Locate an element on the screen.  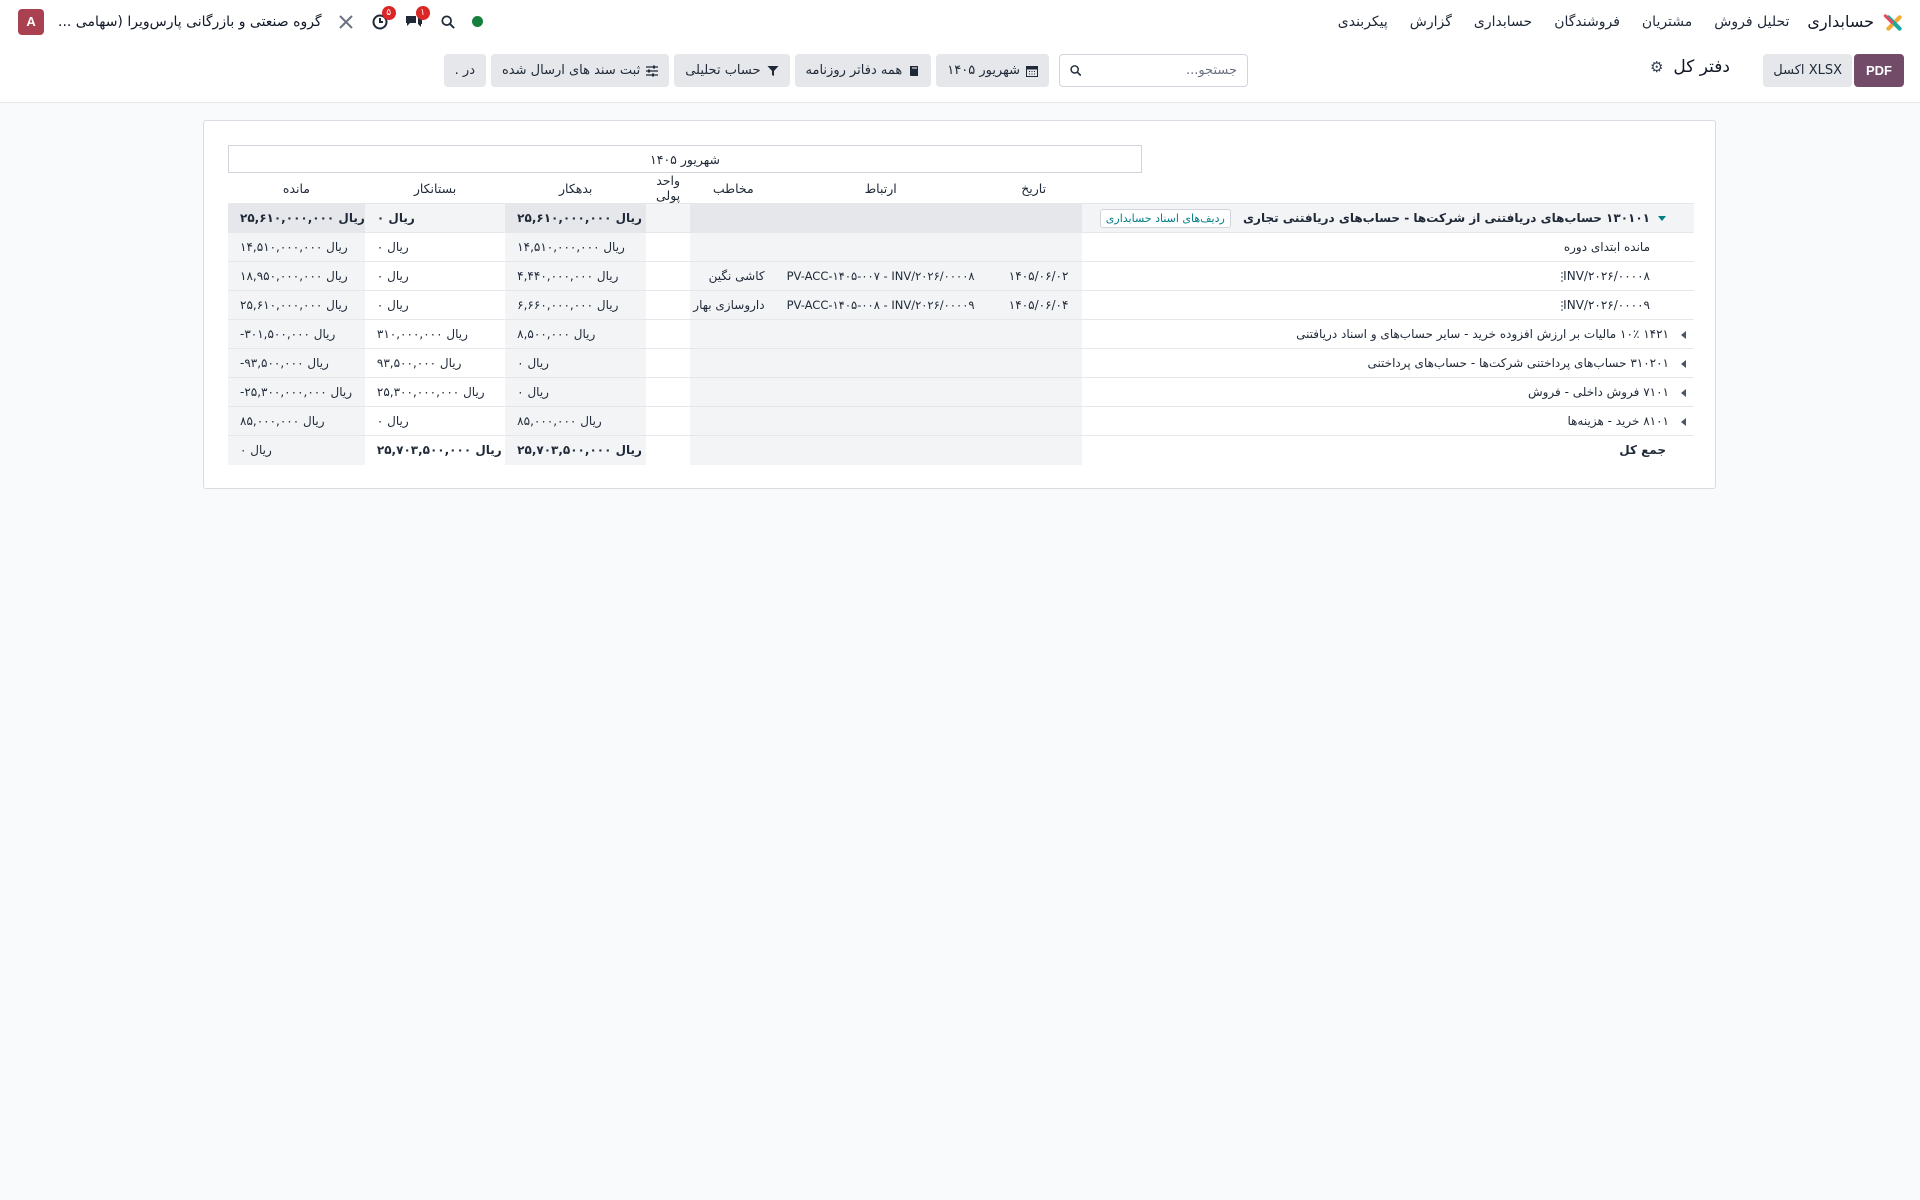
cell-debit: ۸۵,۰۰۰,۰۰۰ ریال is located at coordinates (576, 421).